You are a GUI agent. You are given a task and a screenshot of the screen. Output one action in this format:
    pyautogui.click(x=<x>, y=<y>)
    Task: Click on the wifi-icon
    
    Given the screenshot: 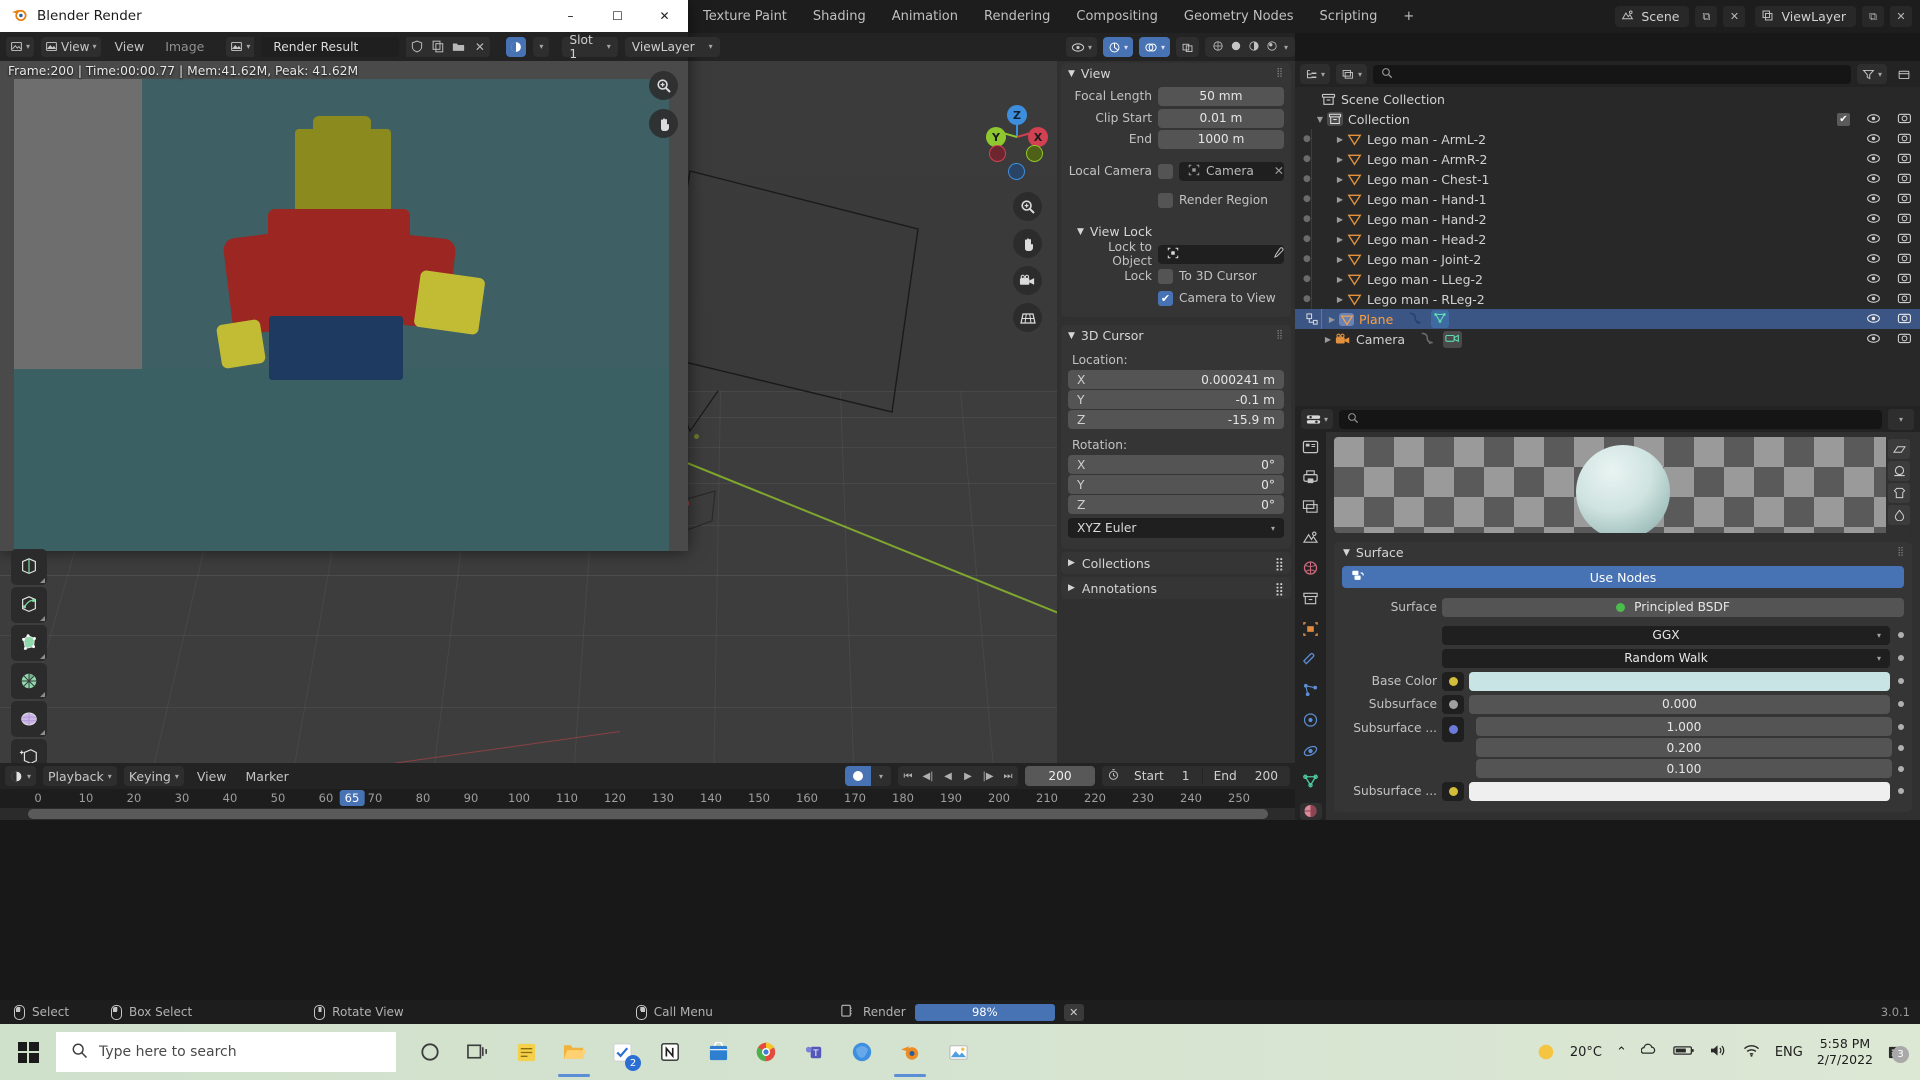 What is the action you would take?
    pyautogui.click(x=1751, y=1052)
    